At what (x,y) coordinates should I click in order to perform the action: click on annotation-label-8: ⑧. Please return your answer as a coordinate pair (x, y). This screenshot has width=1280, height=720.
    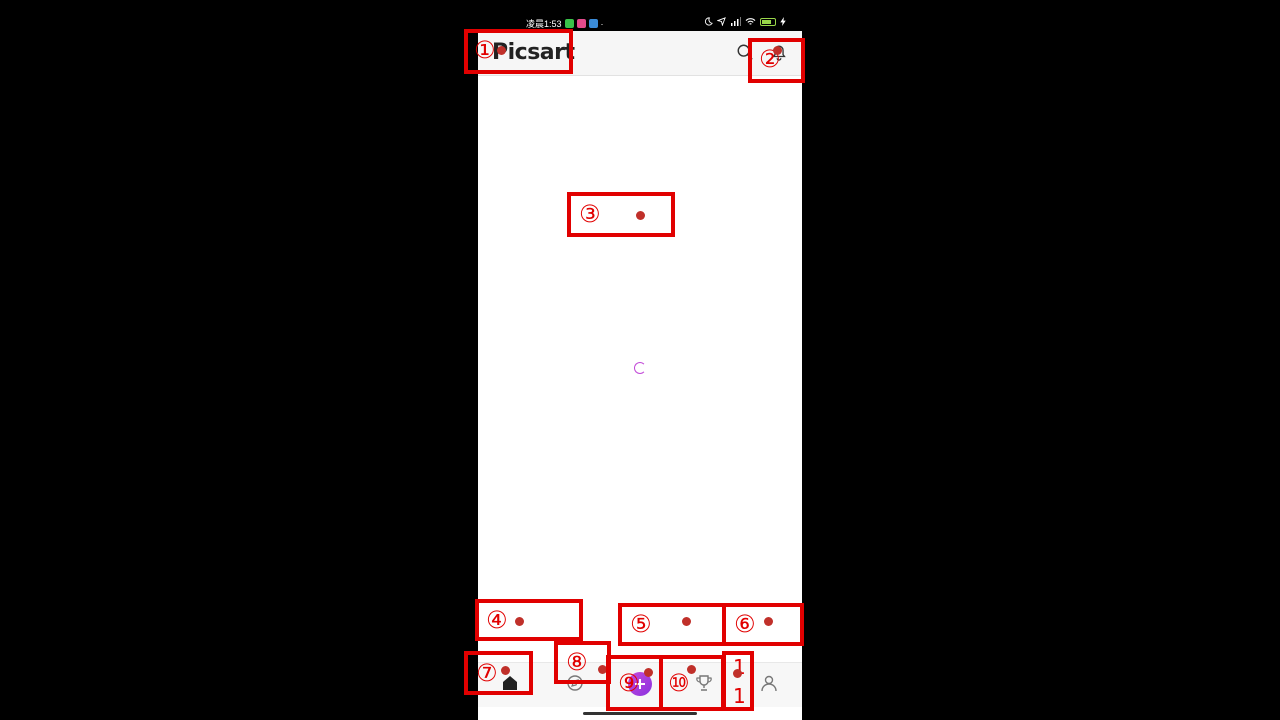
    Looking at the image, I should click on (577, 662).